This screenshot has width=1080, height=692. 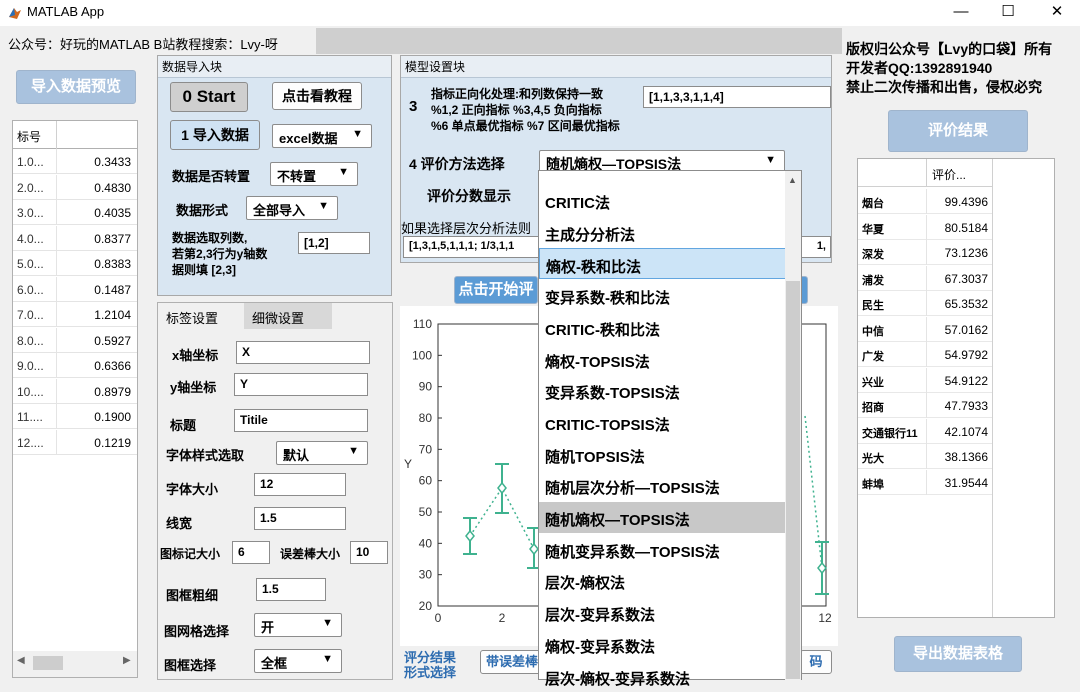 What do you see at coordinates (300, 484) in the screenshot?
I see `font-size-input: 12` at bounding box center [300, 484].